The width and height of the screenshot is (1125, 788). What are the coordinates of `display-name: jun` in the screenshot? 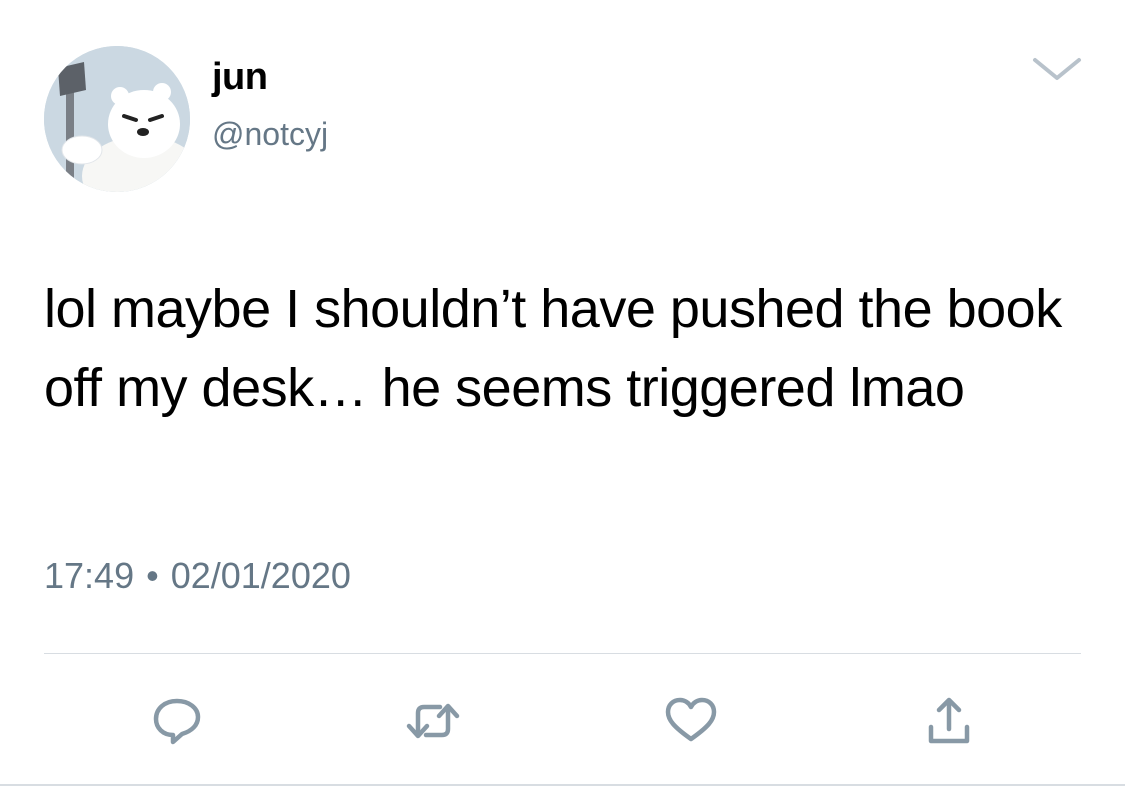 It's located at (240, 77).